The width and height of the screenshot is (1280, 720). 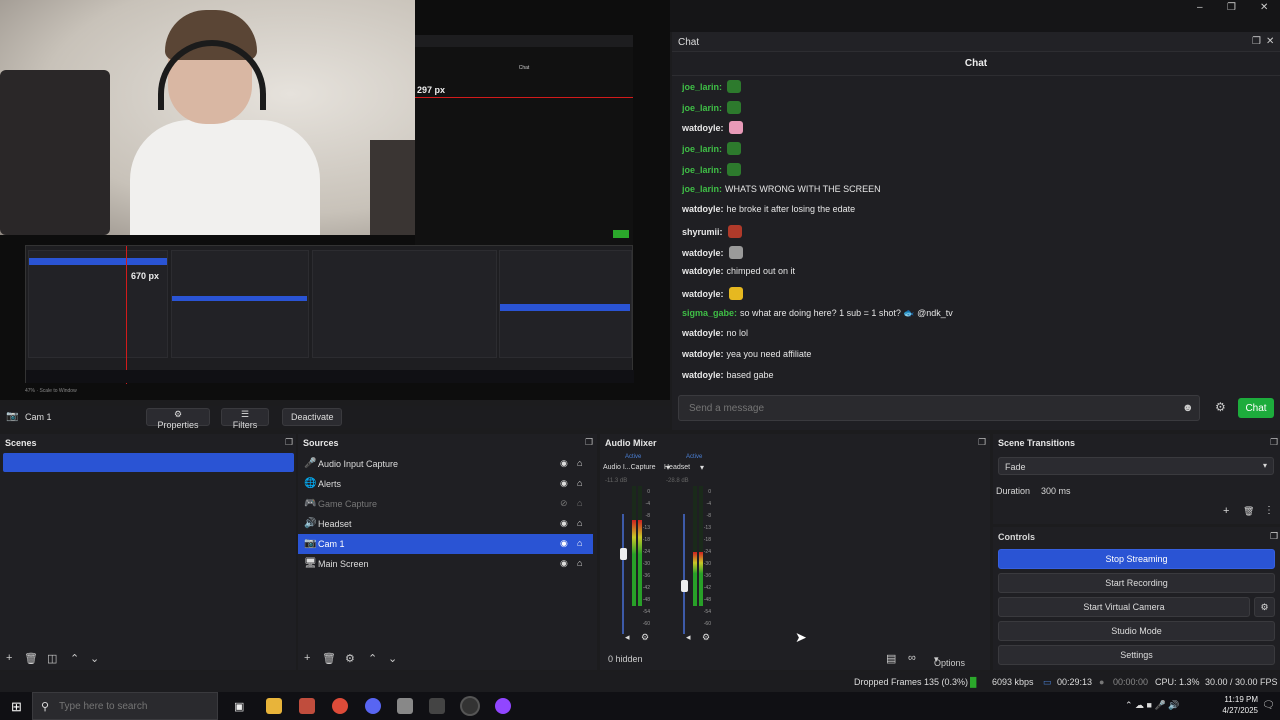 What do you see at coordinates (1136, 631) in the screenshot?
I see `studio-mode-button: Studio Mode` at bounding box center [1136, 631].